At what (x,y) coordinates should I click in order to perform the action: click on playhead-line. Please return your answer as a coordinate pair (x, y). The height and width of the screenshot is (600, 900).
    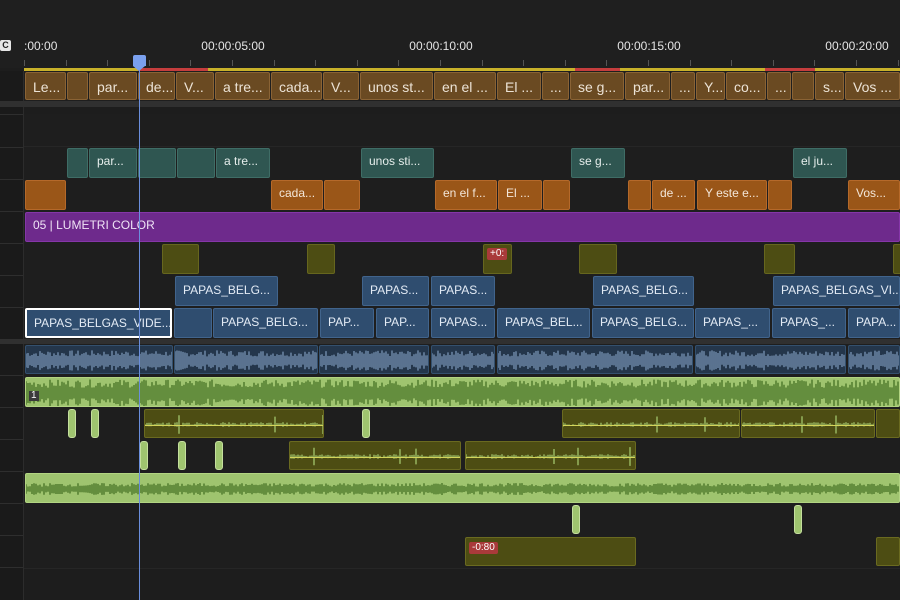
    Looking at the image, I should click on (139, 330).